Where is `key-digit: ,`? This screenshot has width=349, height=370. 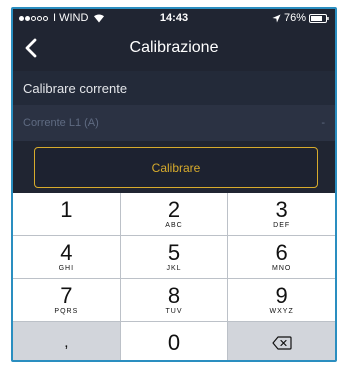
key-digit: , is located at coordinates (66, 342).